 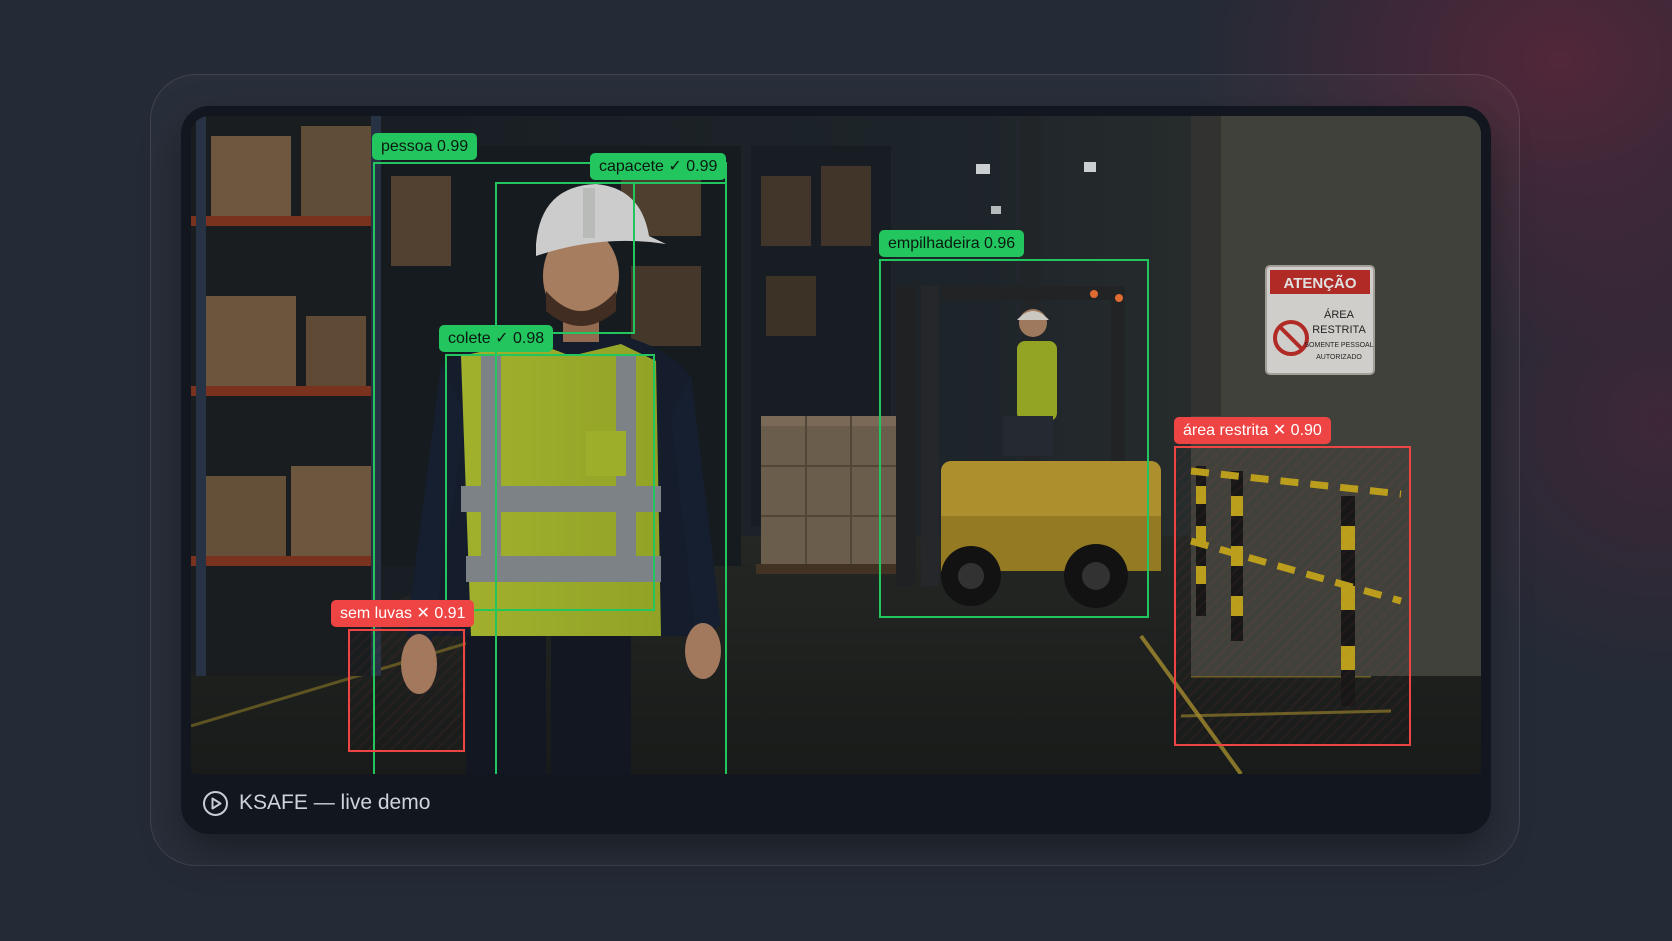 What do you see at coordinates (403, 613) in the screenshot?
I see `tag-sem-luvas: sem luvas ✕ 0.91` at bounding box center [403, 613].